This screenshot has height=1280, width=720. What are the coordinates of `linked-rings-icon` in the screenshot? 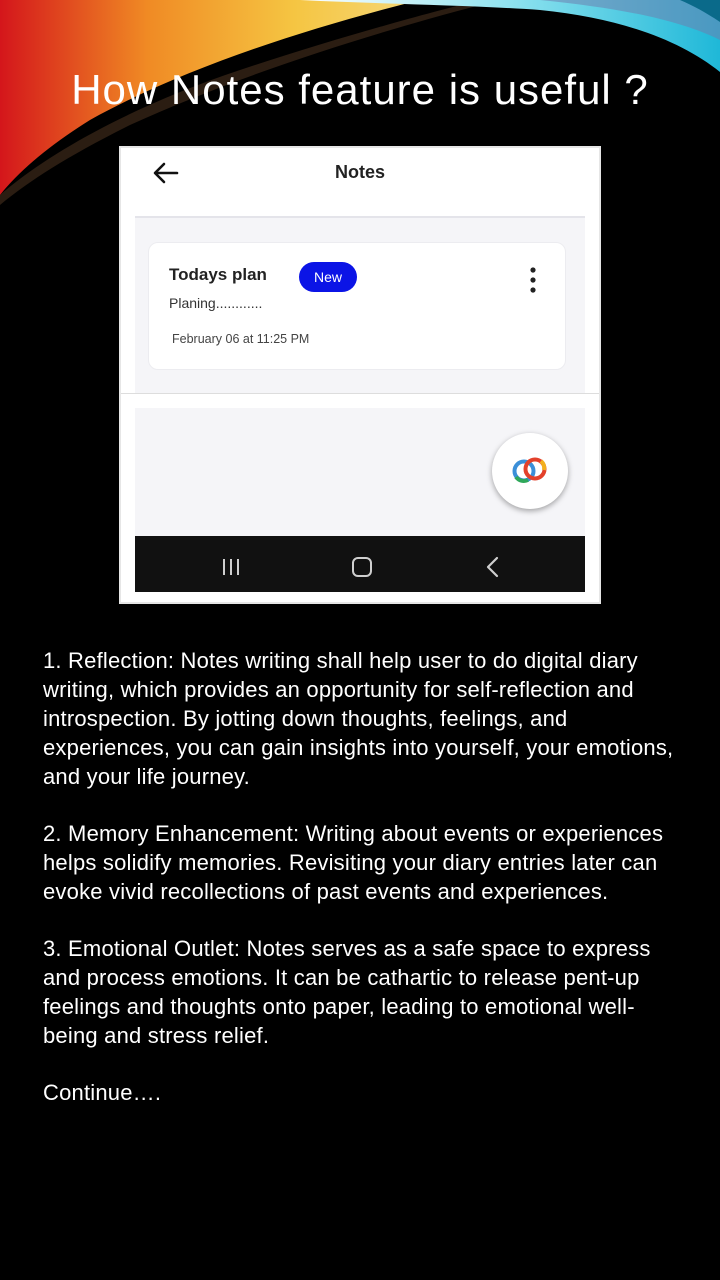 It's located at (529, 470).